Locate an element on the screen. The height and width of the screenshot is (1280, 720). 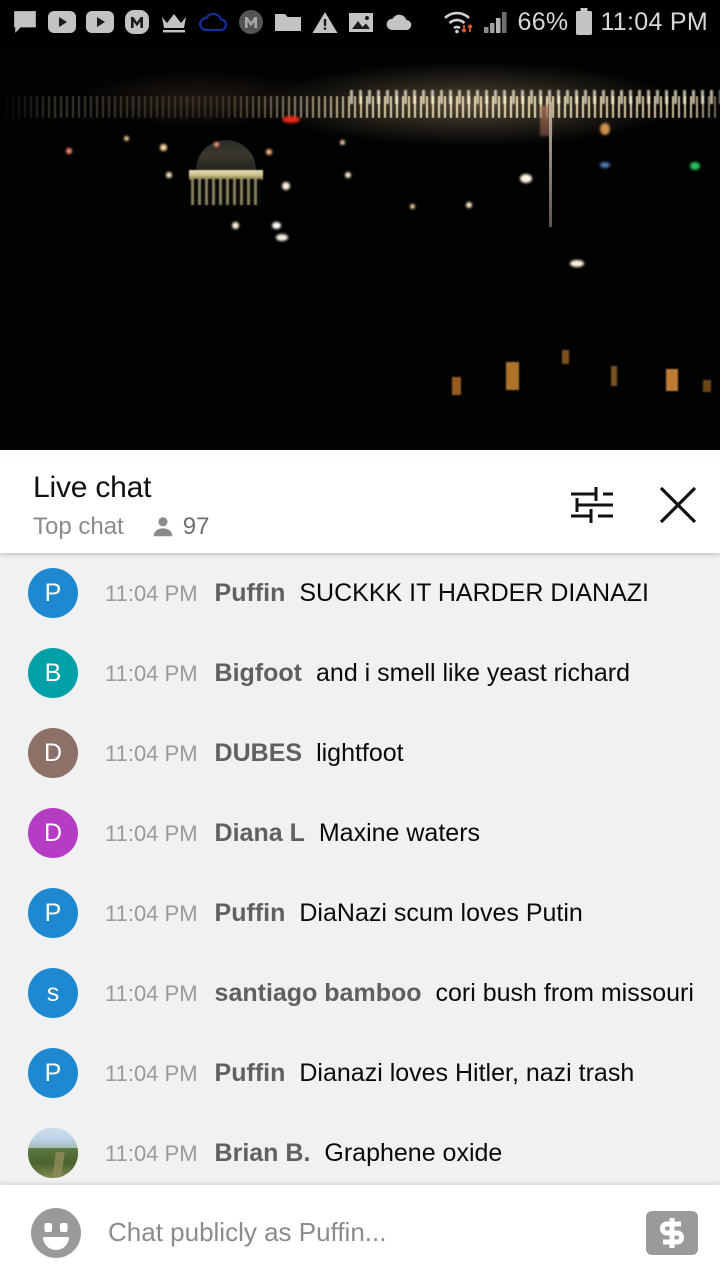
message-bubble-icon is located at coordinates (25, 22).